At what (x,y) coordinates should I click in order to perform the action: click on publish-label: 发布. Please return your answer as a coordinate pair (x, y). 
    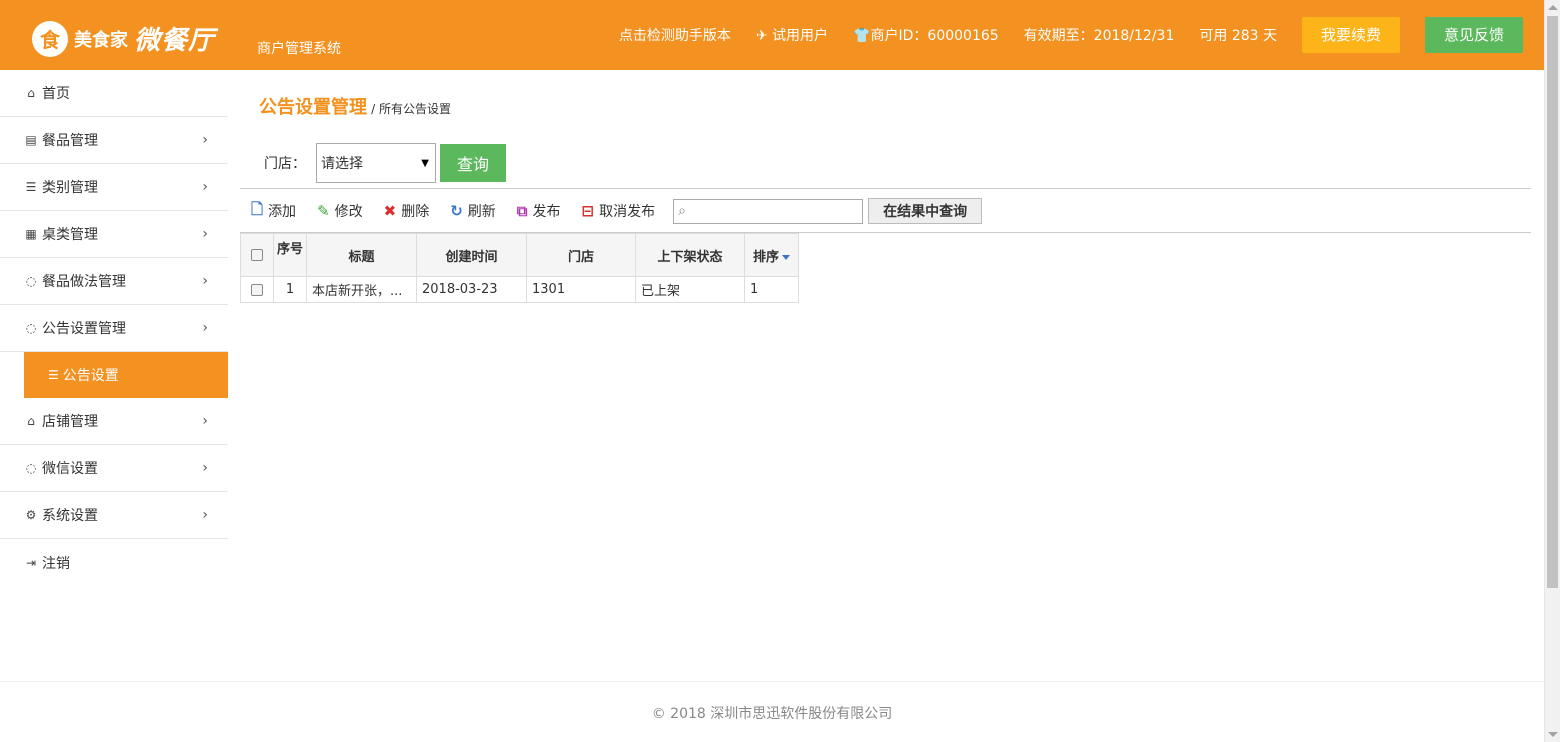
    Looking at the image, I should click on (546, 212).